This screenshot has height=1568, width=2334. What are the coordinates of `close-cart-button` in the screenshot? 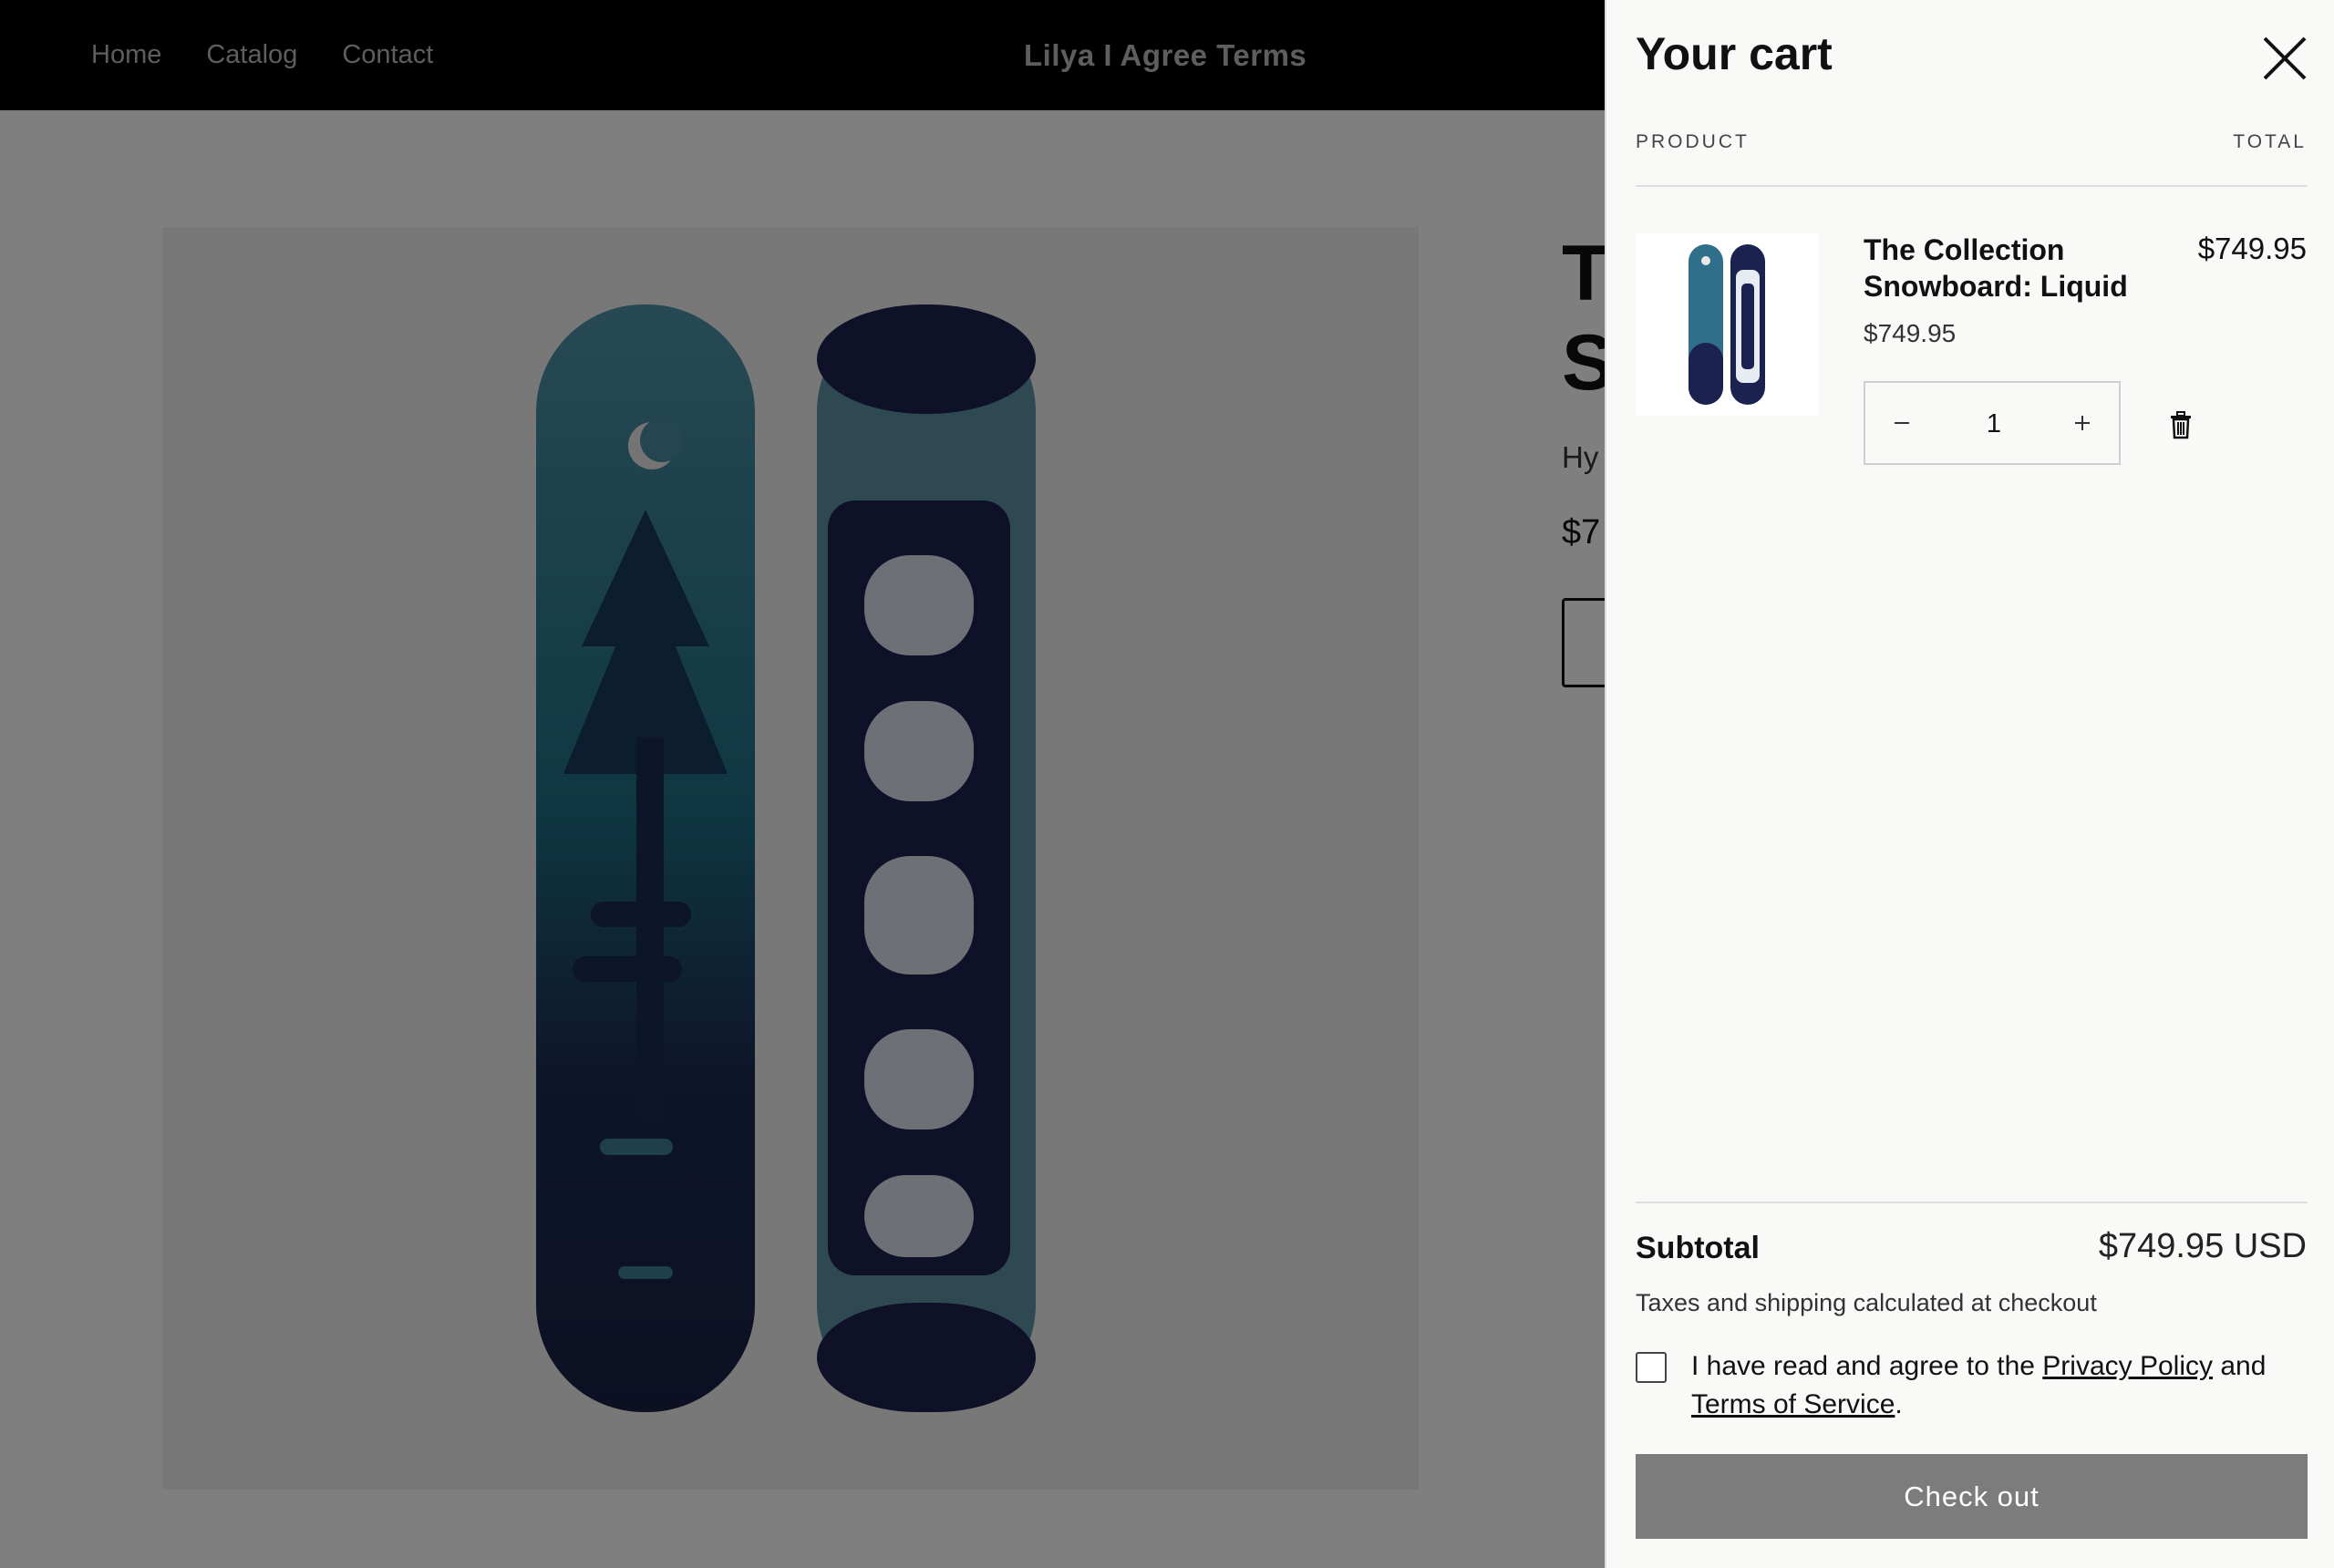 It's located at (2285, 58).